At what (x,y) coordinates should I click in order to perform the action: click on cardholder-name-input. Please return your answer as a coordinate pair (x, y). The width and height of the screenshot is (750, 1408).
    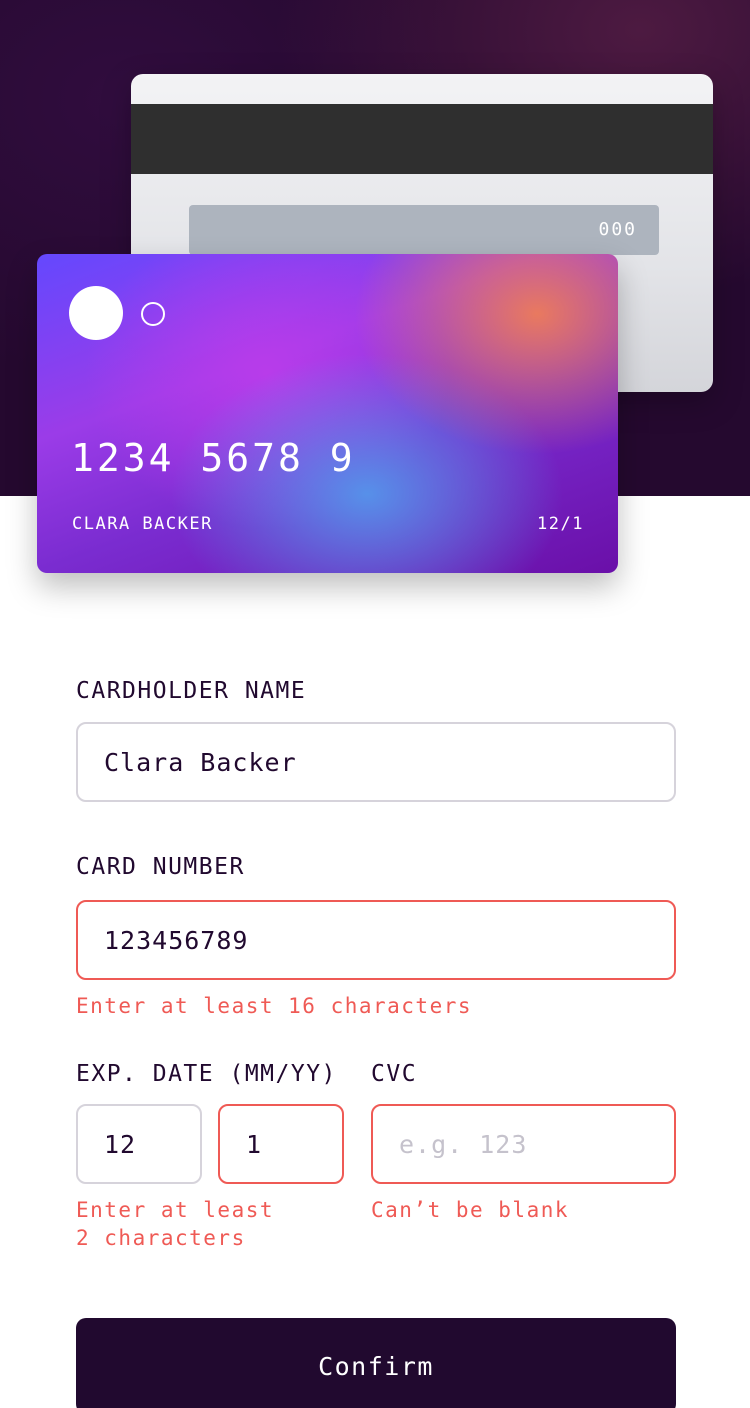
    Looking at the image, I should click on (376, 762).